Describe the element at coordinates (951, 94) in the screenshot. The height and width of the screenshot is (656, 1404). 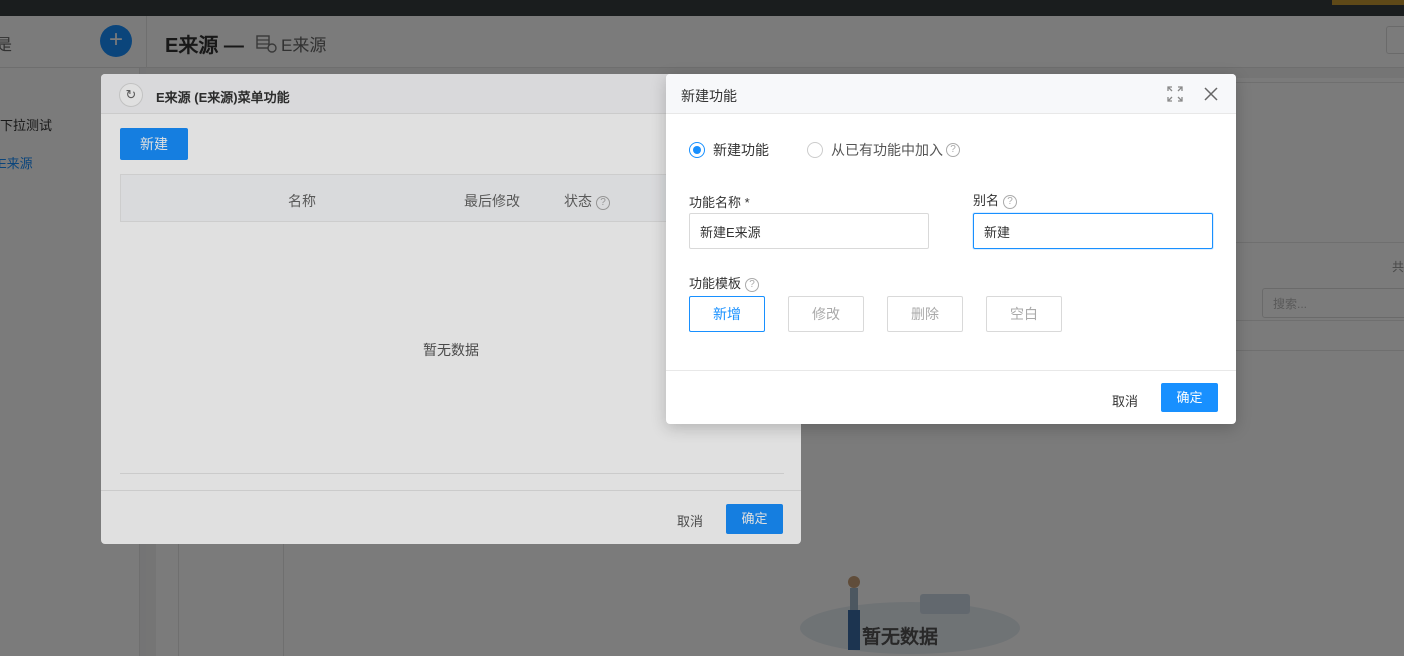
I see `dialog-header: 新建功能` at that location.